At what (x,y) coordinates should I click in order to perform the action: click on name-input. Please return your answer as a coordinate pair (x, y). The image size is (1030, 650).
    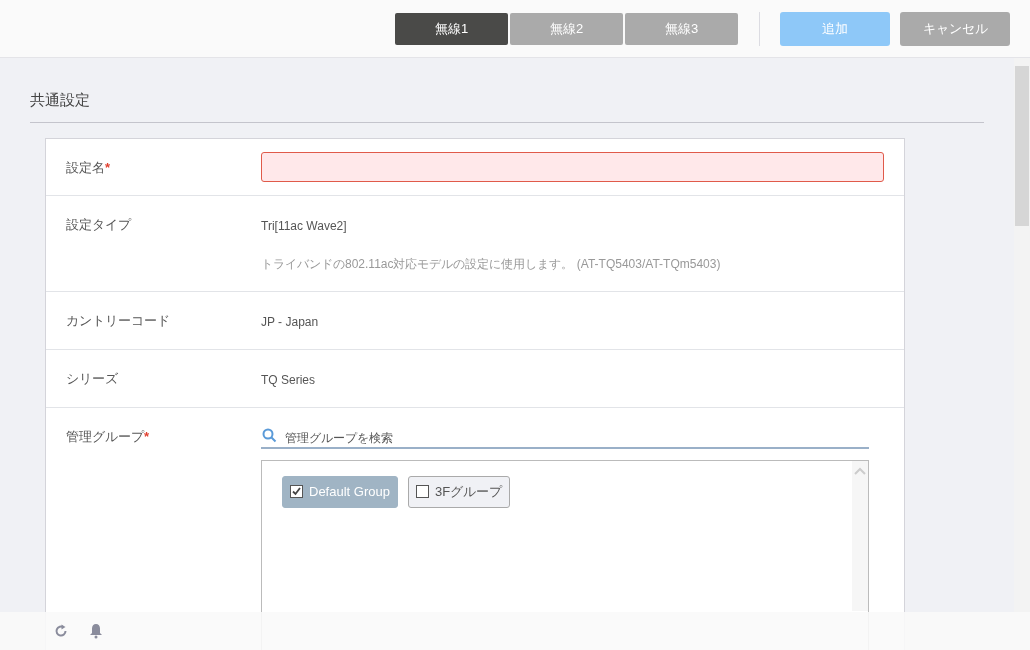
    Looking at the image, I should click on (572, 166).